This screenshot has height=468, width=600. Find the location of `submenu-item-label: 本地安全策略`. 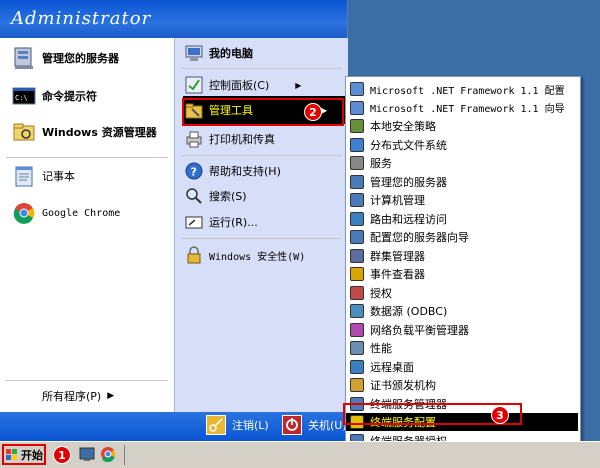

submenu-item-label: 本地安全策略 is located at coordinates (403, 126).